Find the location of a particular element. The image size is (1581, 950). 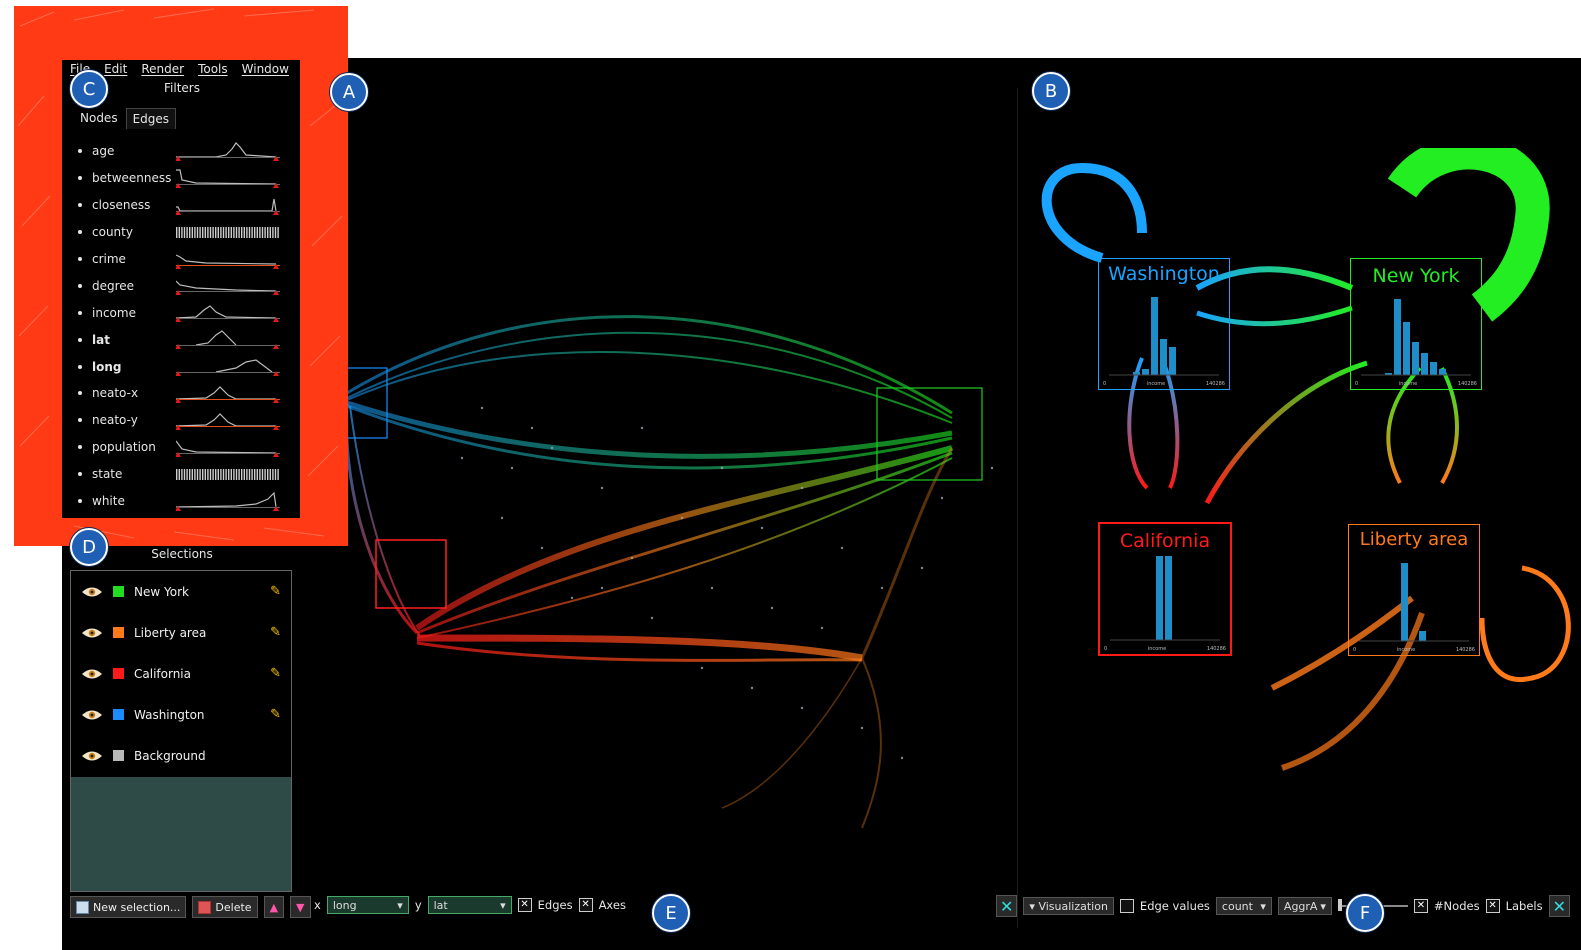

graph-node-california: California 0 income 140286 is located at coordinates (1165, 589).